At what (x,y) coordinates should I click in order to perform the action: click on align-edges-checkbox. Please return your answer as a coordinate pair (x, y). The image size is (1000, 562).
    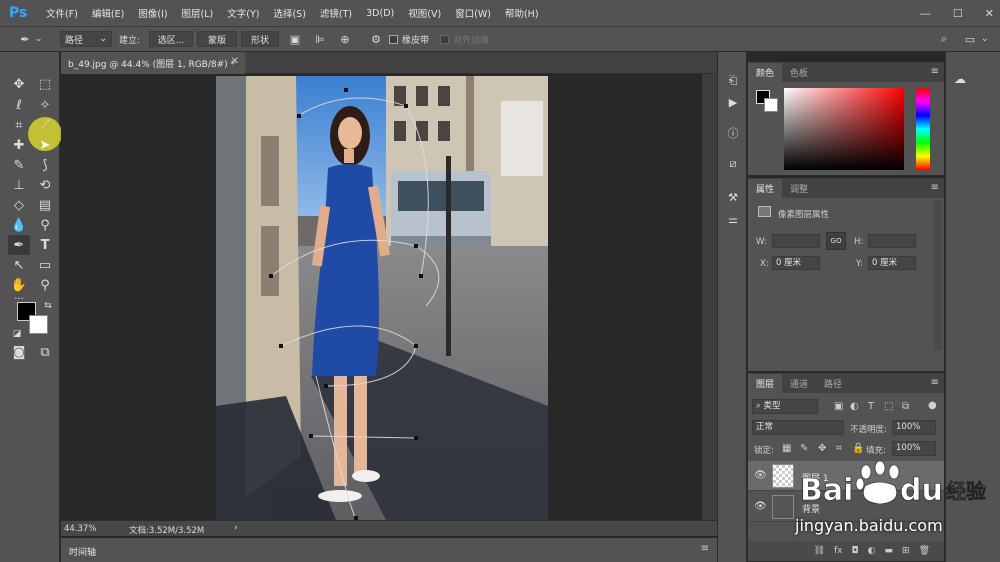
    Looking at the image, I should click on (444, 39).